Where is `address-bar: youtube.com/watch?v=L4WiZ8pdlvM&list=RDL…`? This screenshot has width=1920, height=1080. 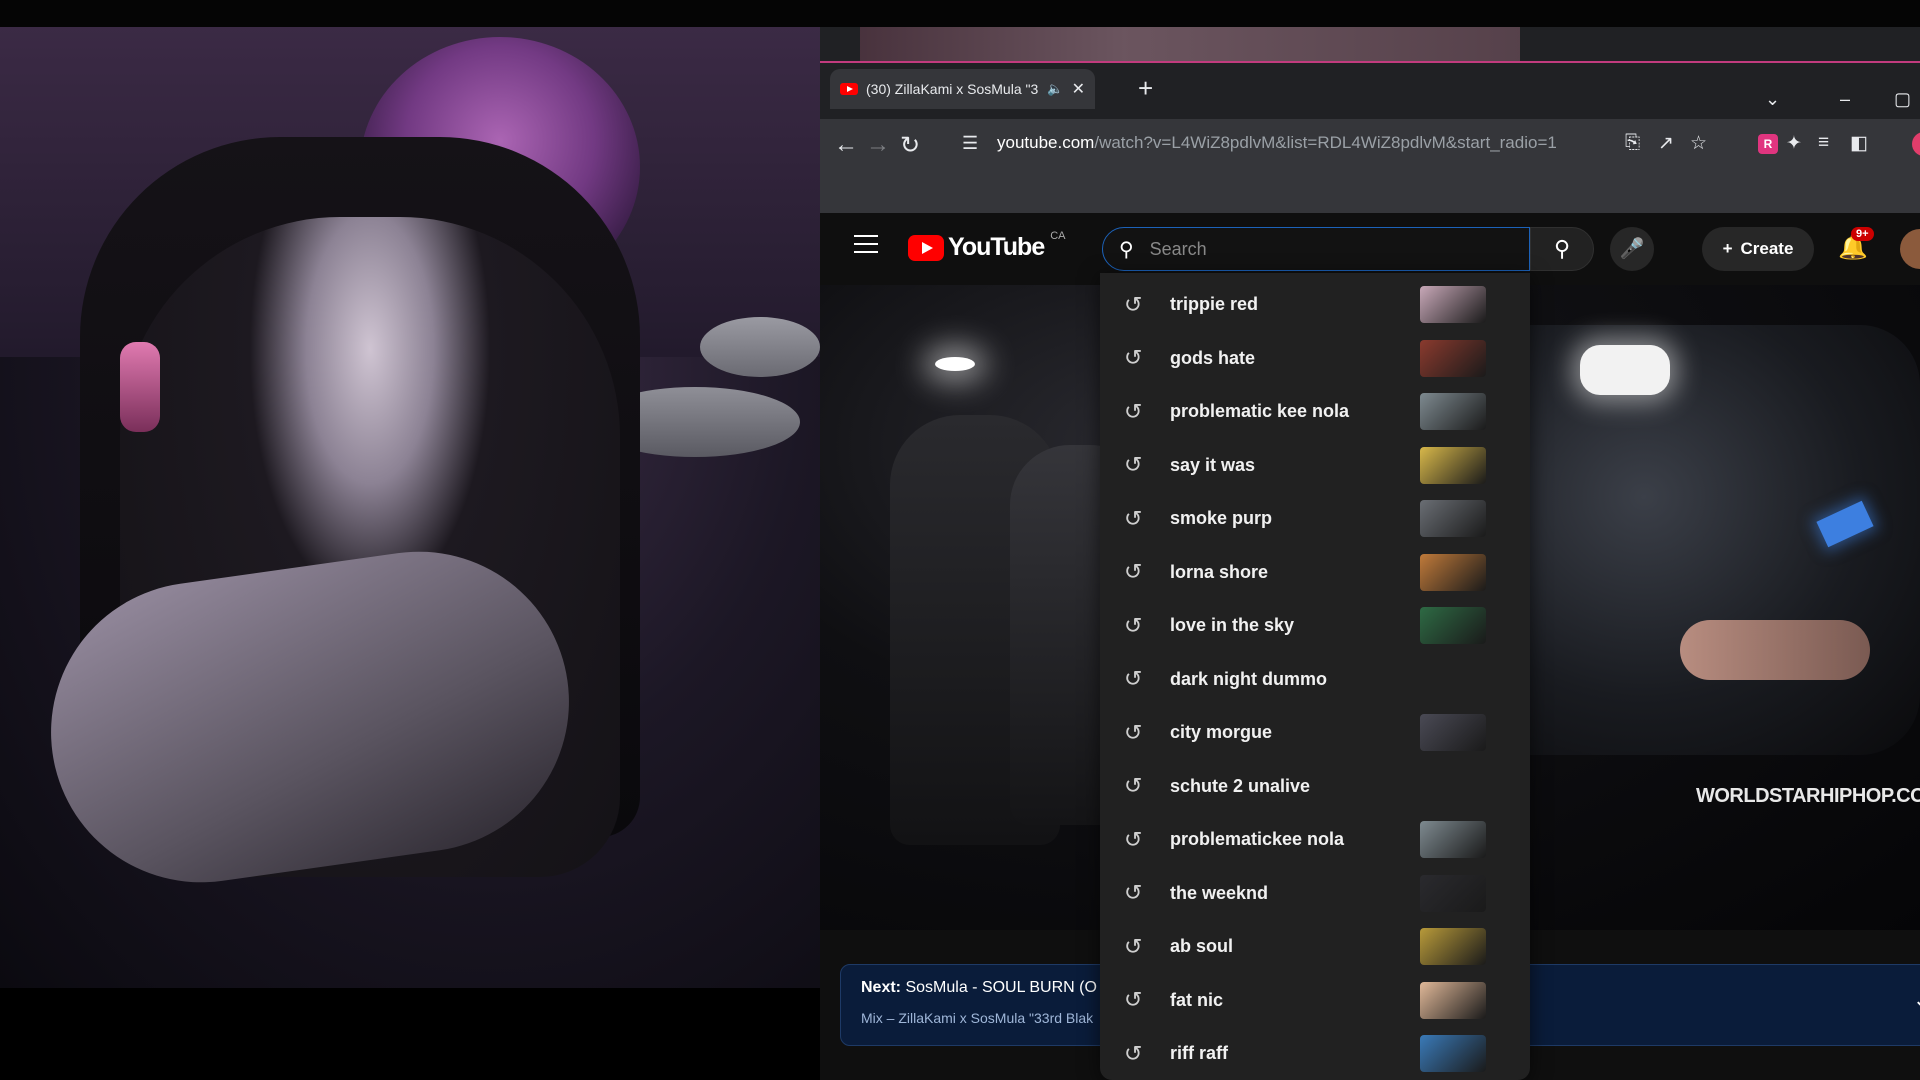
address-bar: youtube.com/watch?v=L4WiZ8pdlvM&list=RDL… is located at coordinates (1277, 143).